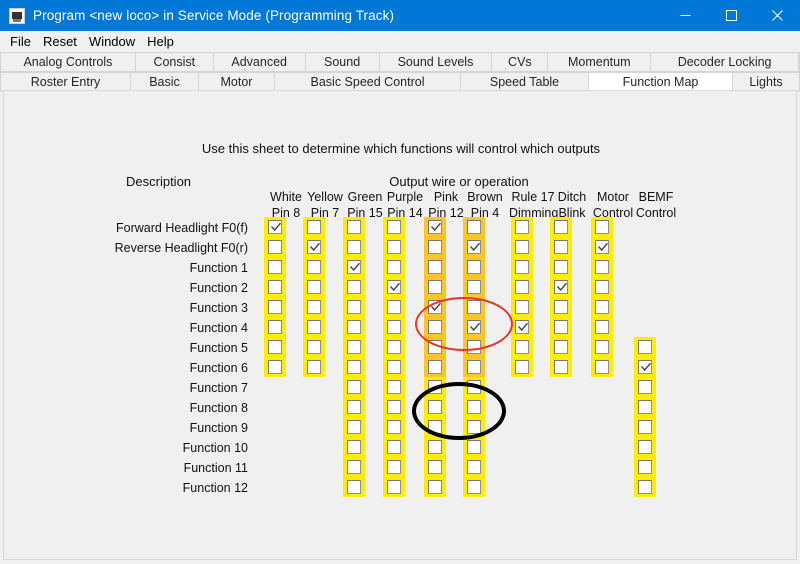 Image resolution: width=800 pixels, height=564 pixels. Describe the element at coordinates (368, 82) in the screenshot. I see `tab-basic-speed-control: Basic Speed Control` at that location.